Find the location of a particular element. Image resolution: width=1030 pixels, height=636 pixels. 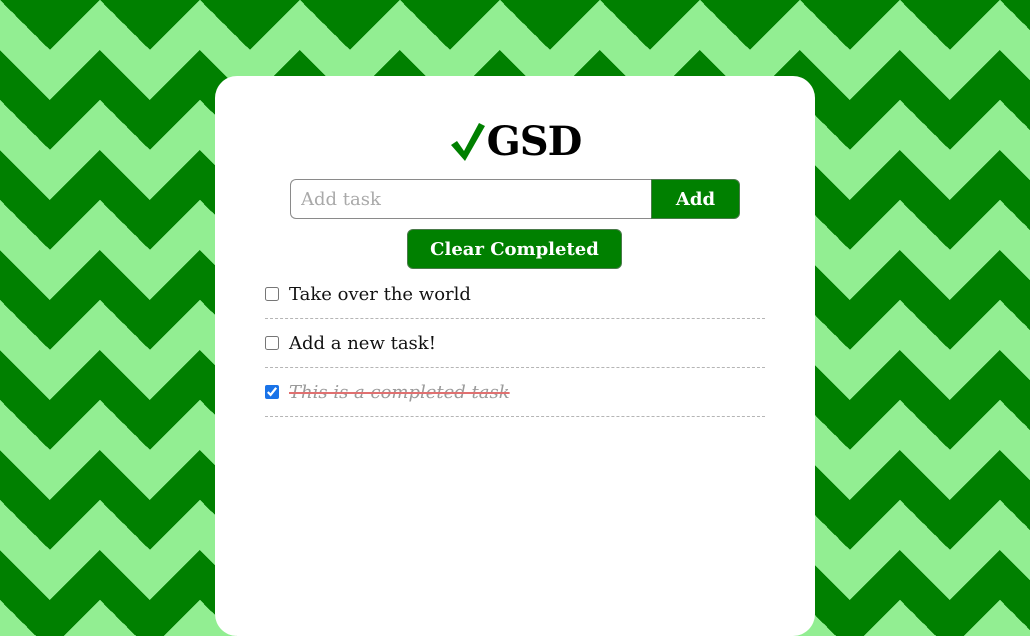

task-label: Take over the world is located at coordinates (380, 294).